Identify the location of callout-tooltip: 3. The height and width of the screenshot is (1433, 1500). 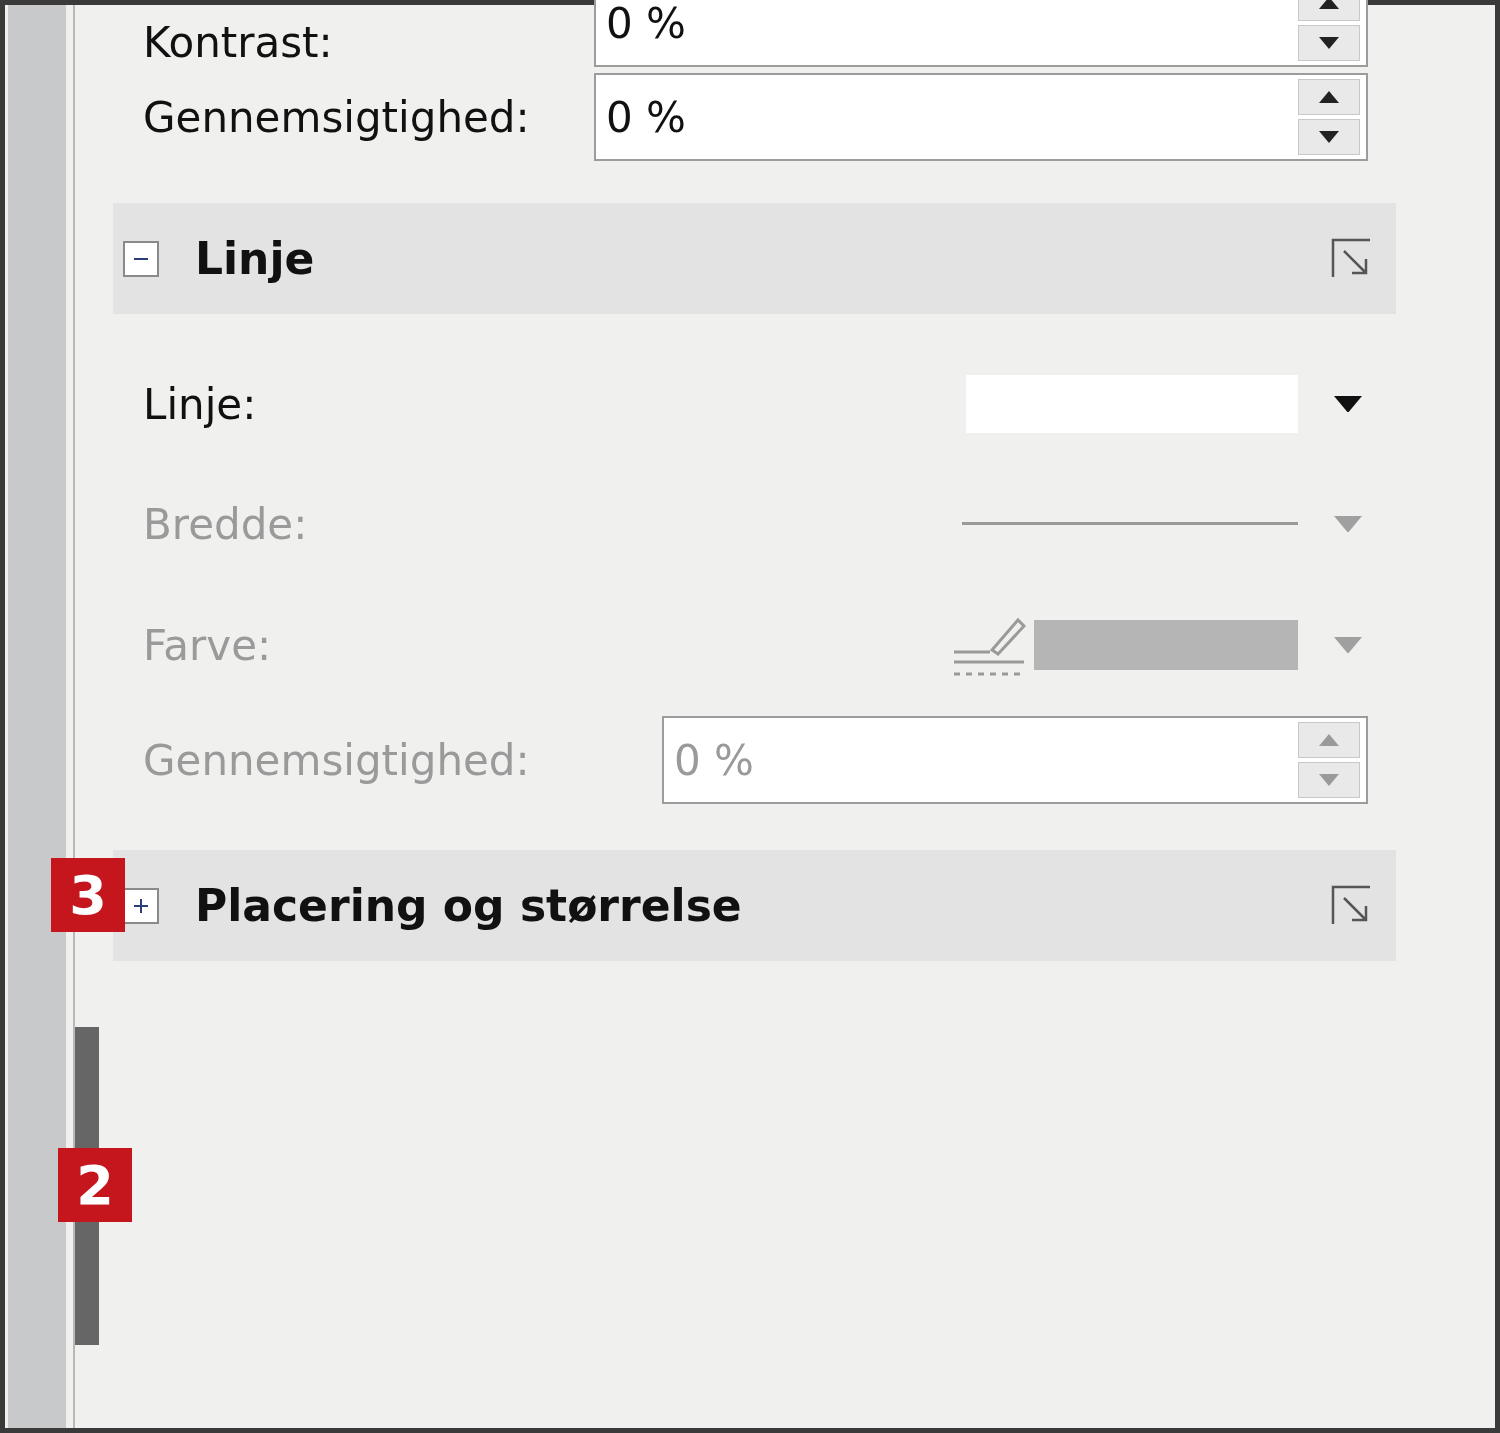
(88, 895).